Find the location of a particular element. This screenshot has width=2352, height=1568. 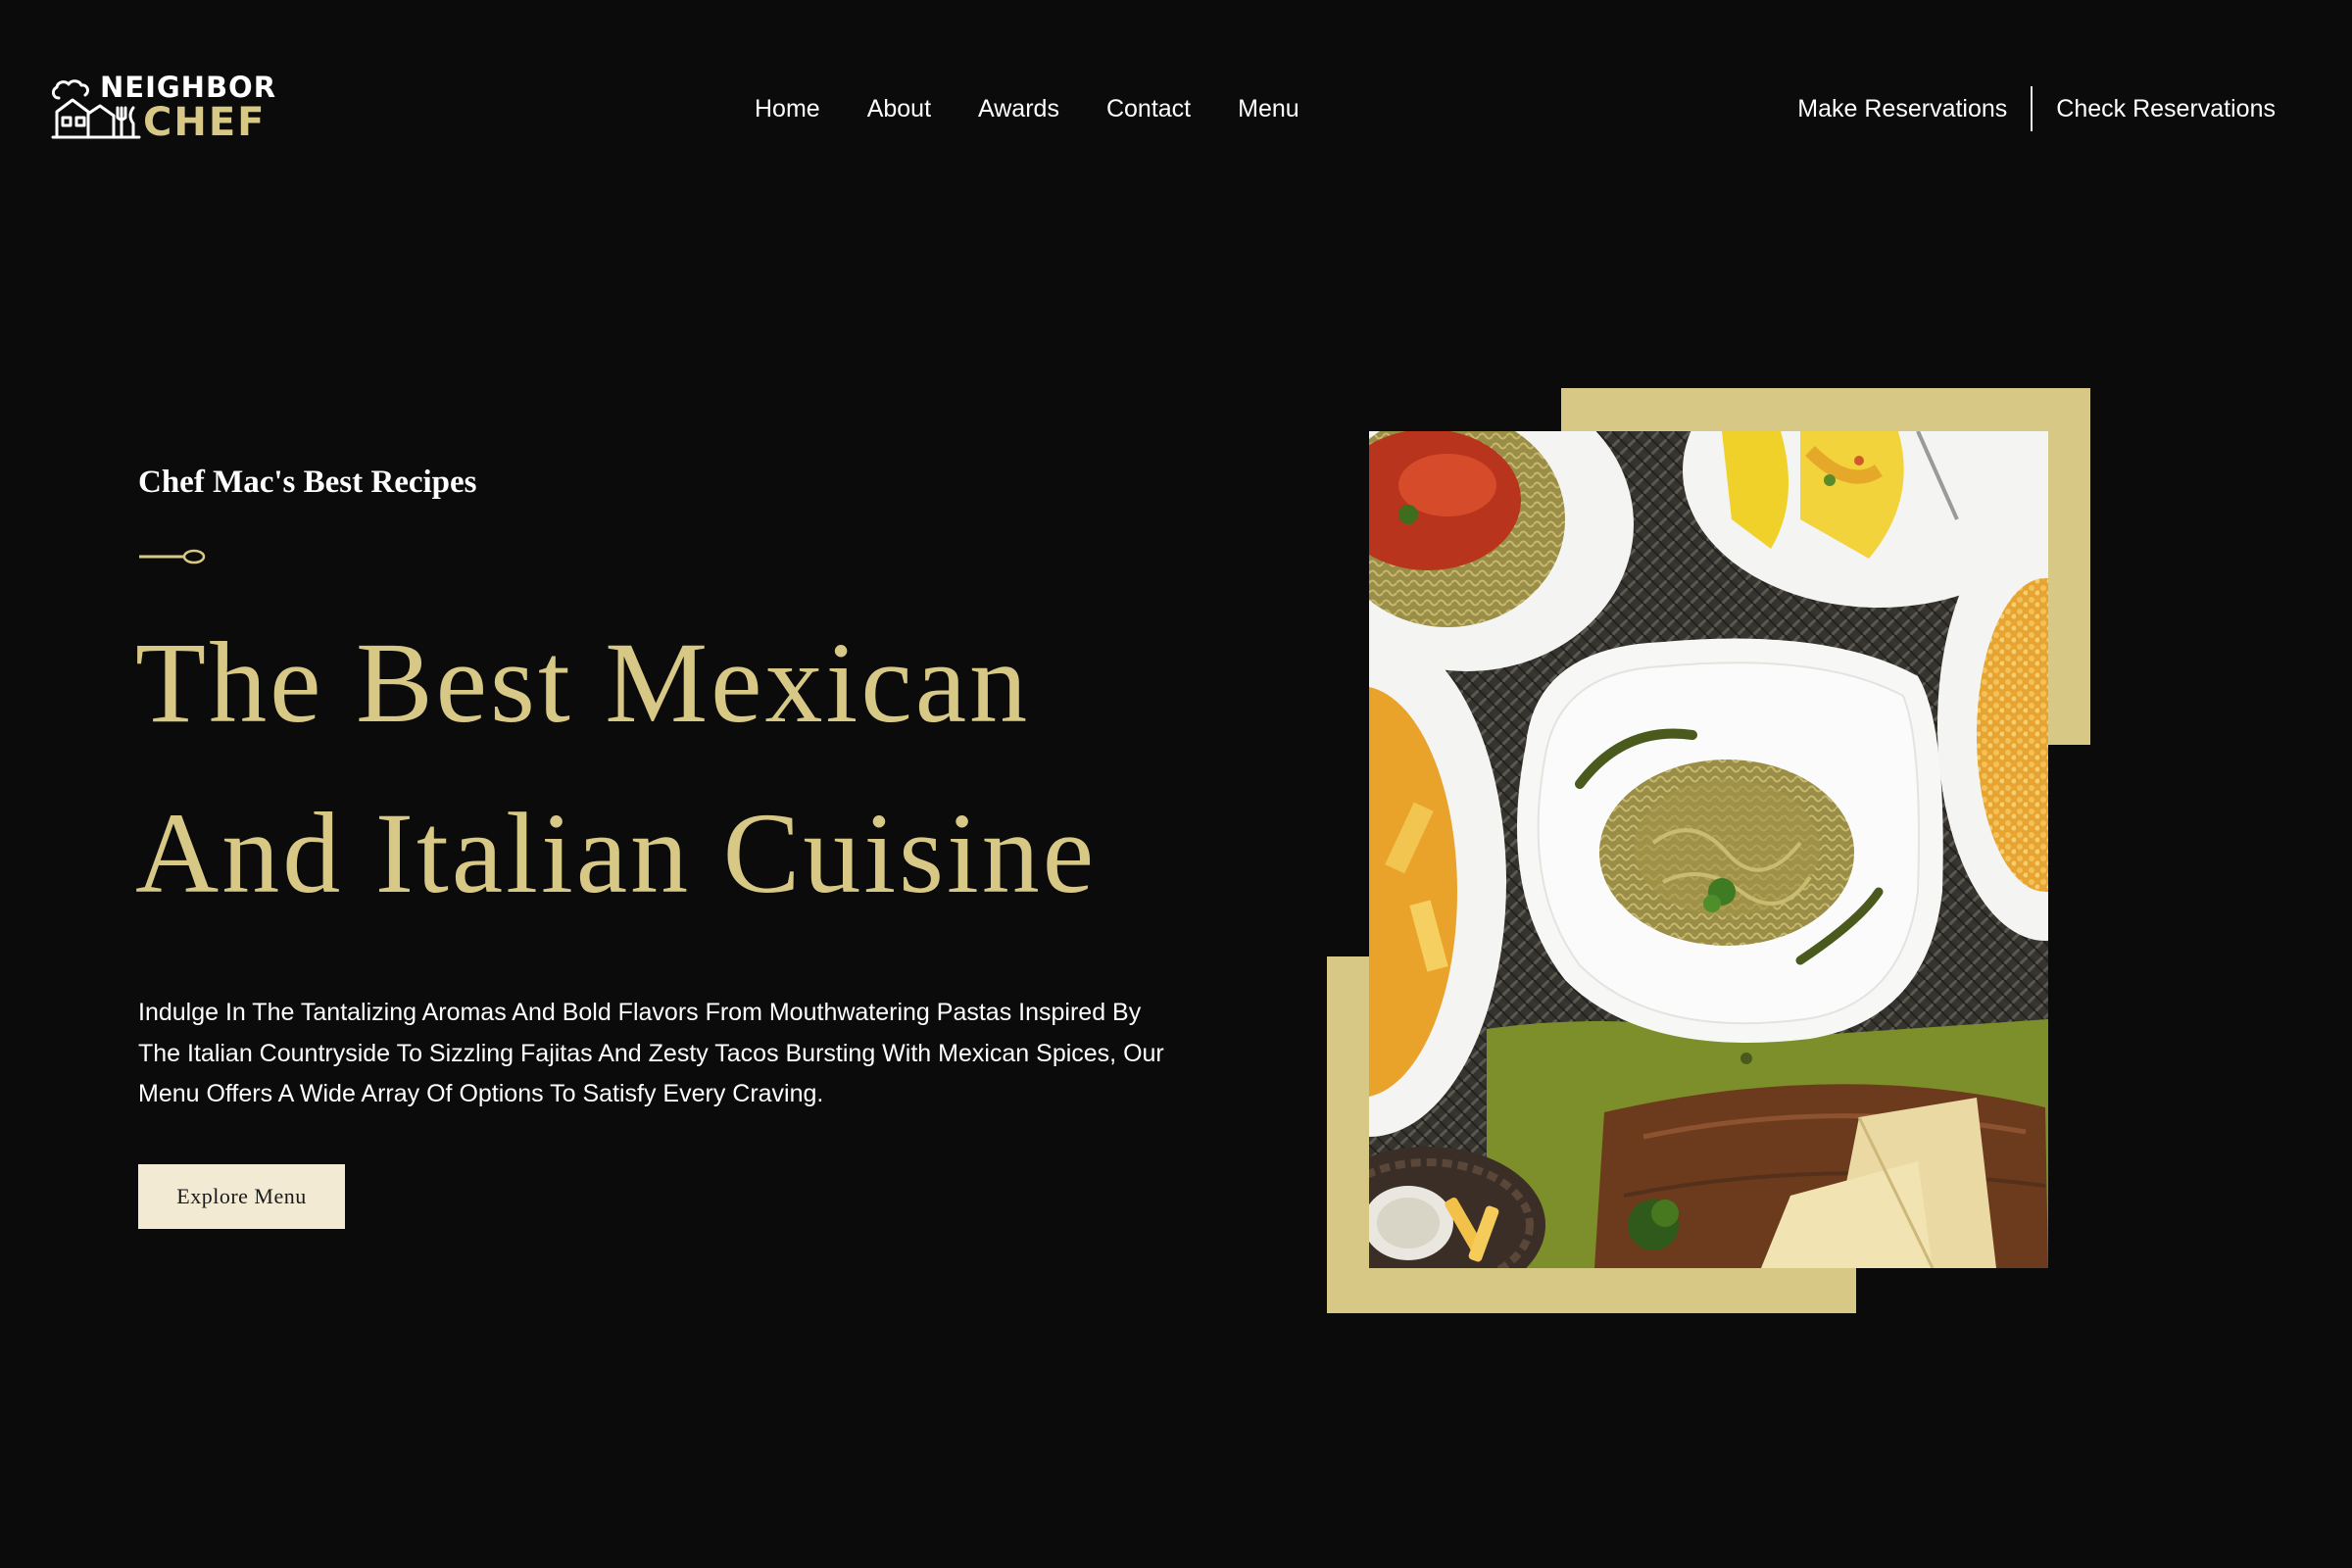

hero-subtitle: Chef Mac's Best Recipes is located at coordinates (307, 482).